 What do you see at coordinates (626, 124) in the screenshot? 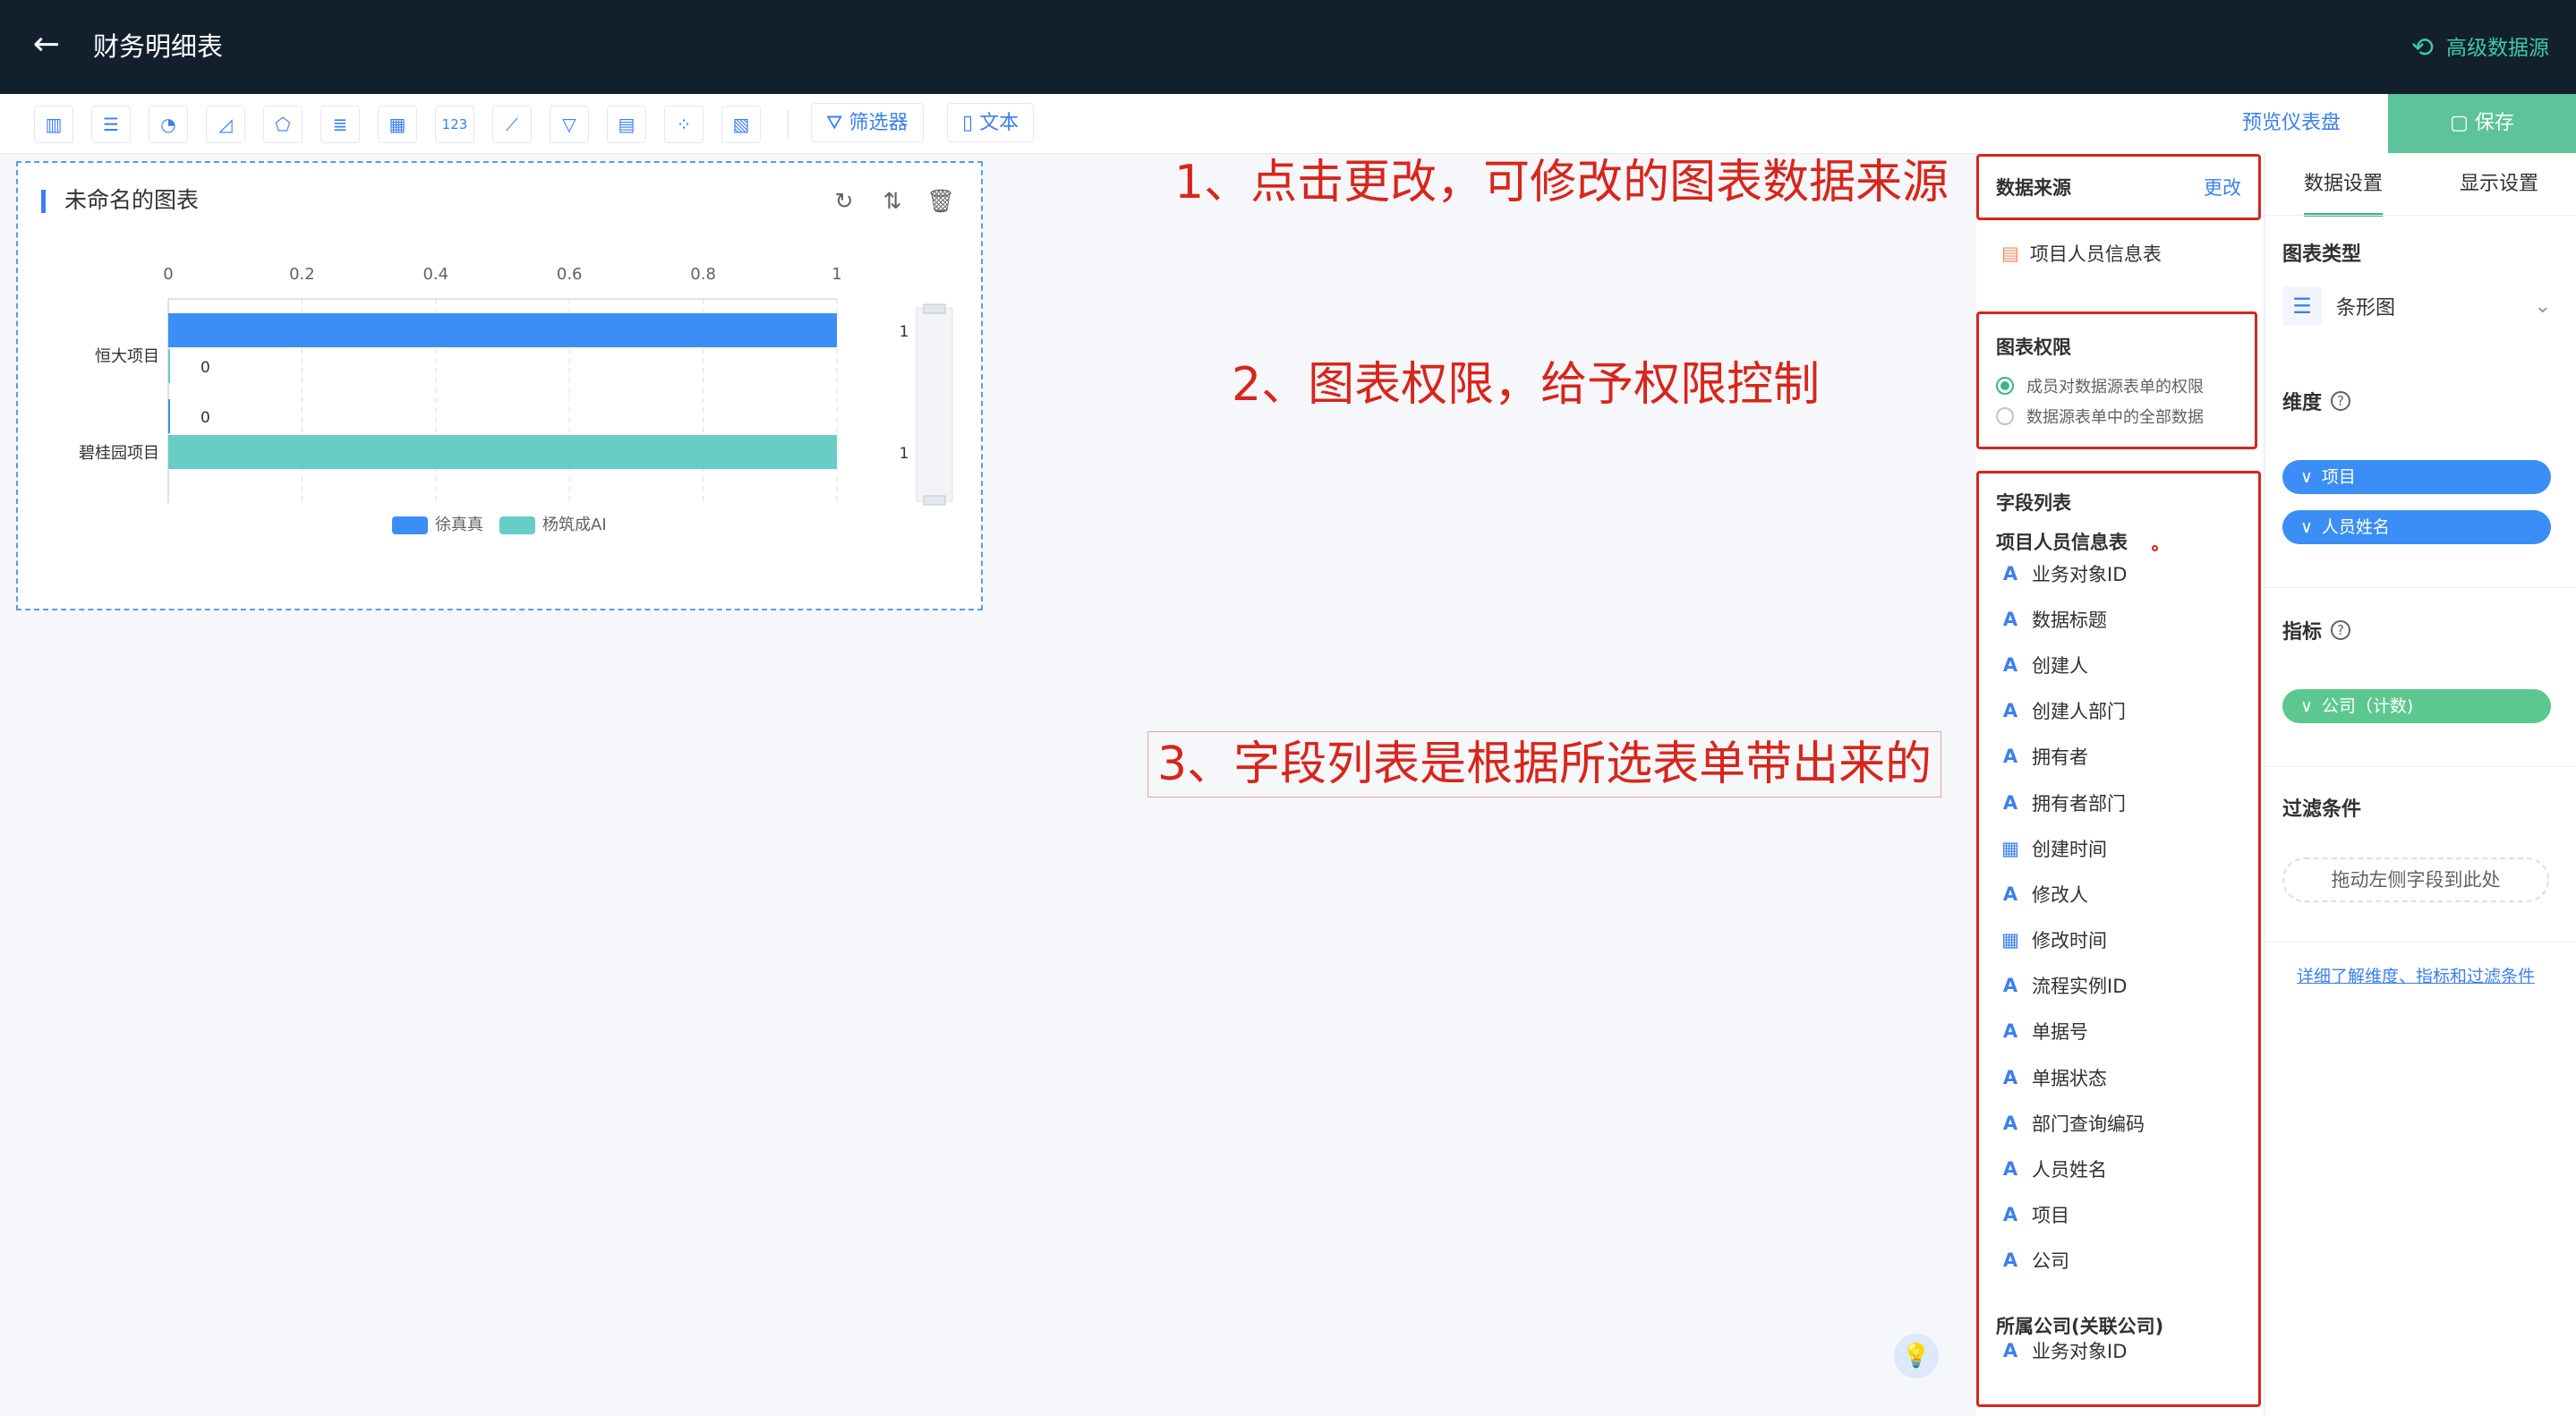
I see `column-chart-icon: ▤` at bounding box center [626, 124].